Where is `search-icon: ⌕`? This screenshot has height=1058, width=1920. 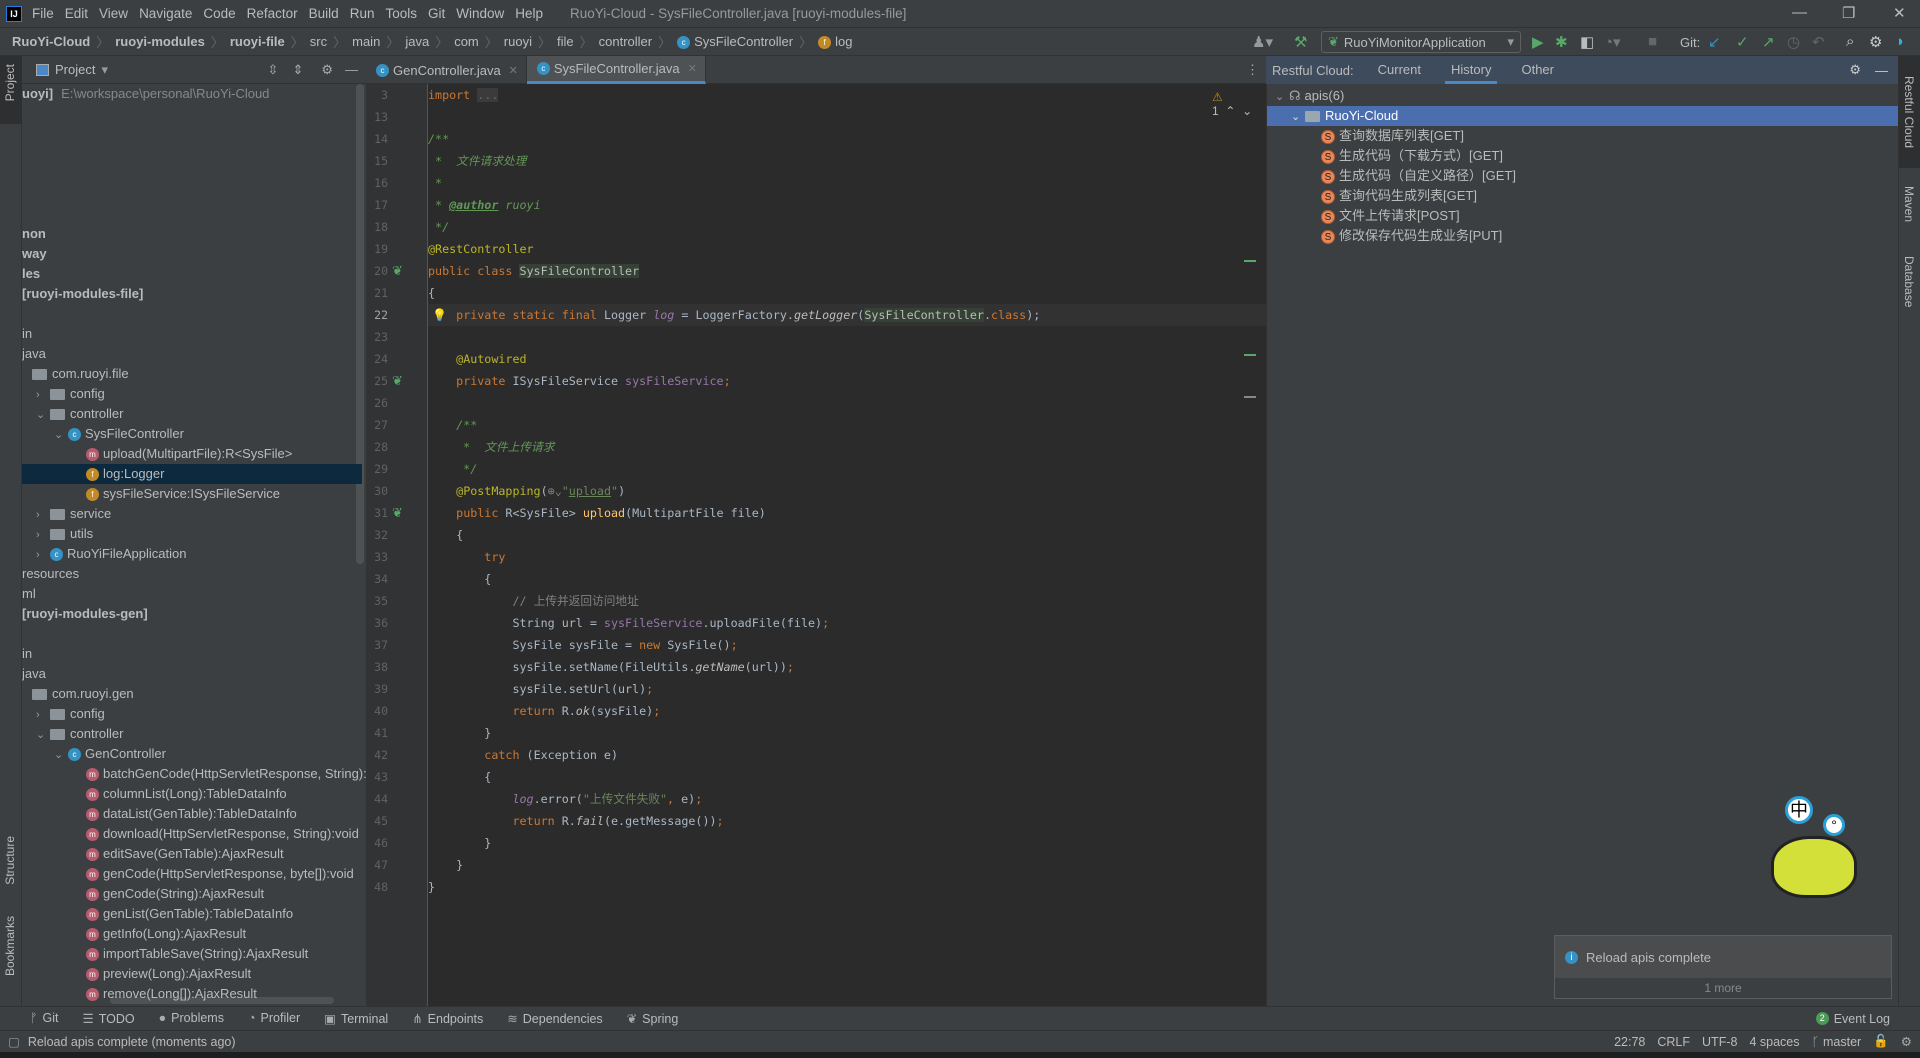
search-icon: ⌕ is located at coordinates (1850, 41).